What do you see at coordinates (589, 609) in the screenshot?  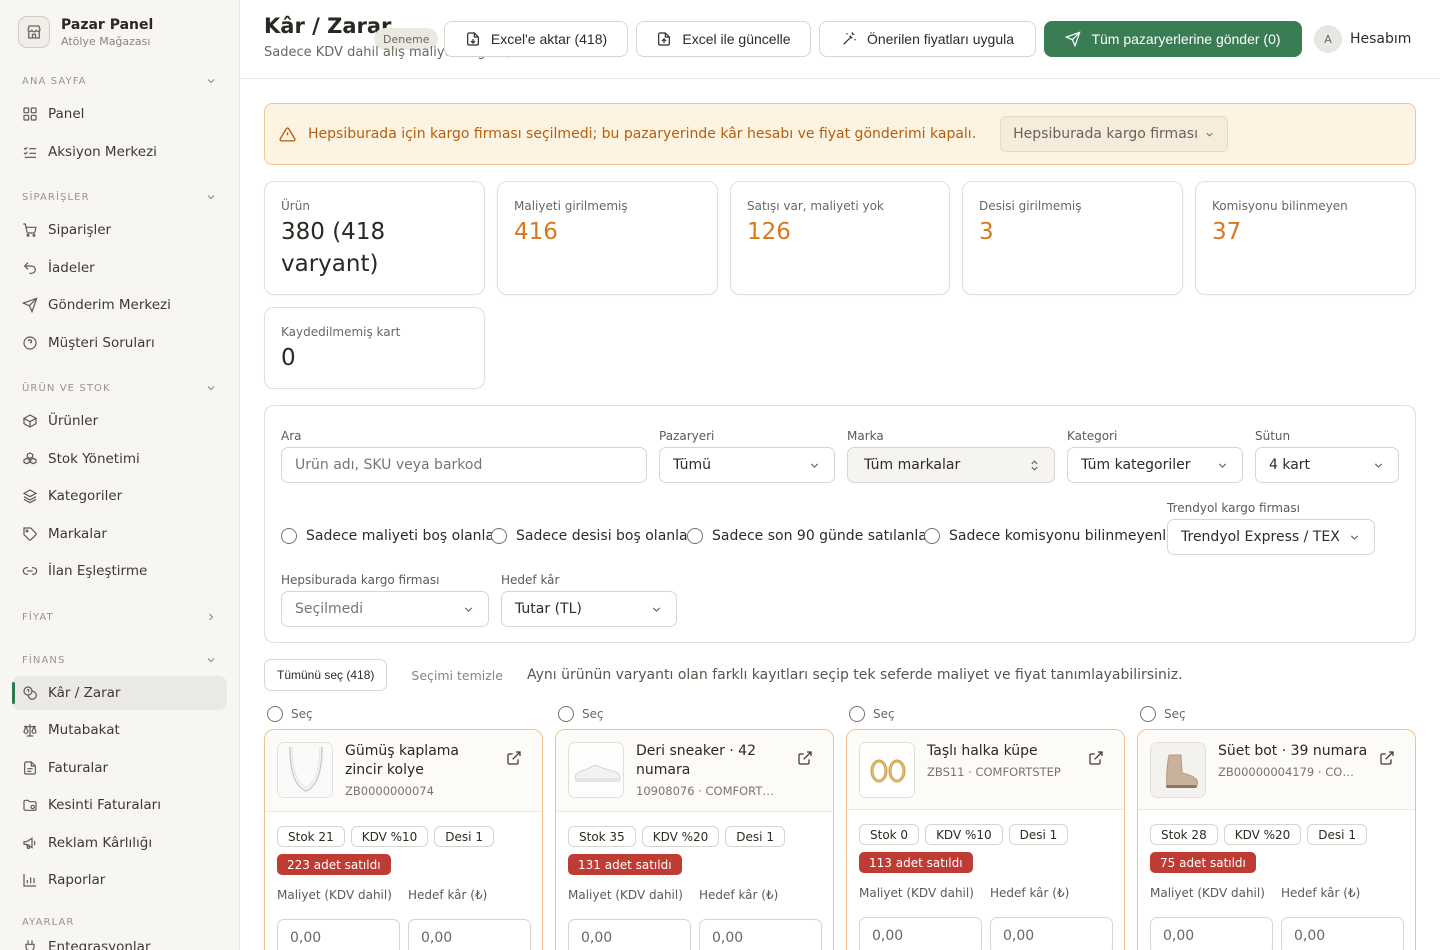 I see `target-profit-select: Tutar (TL)` at bounding box center [589, 609].